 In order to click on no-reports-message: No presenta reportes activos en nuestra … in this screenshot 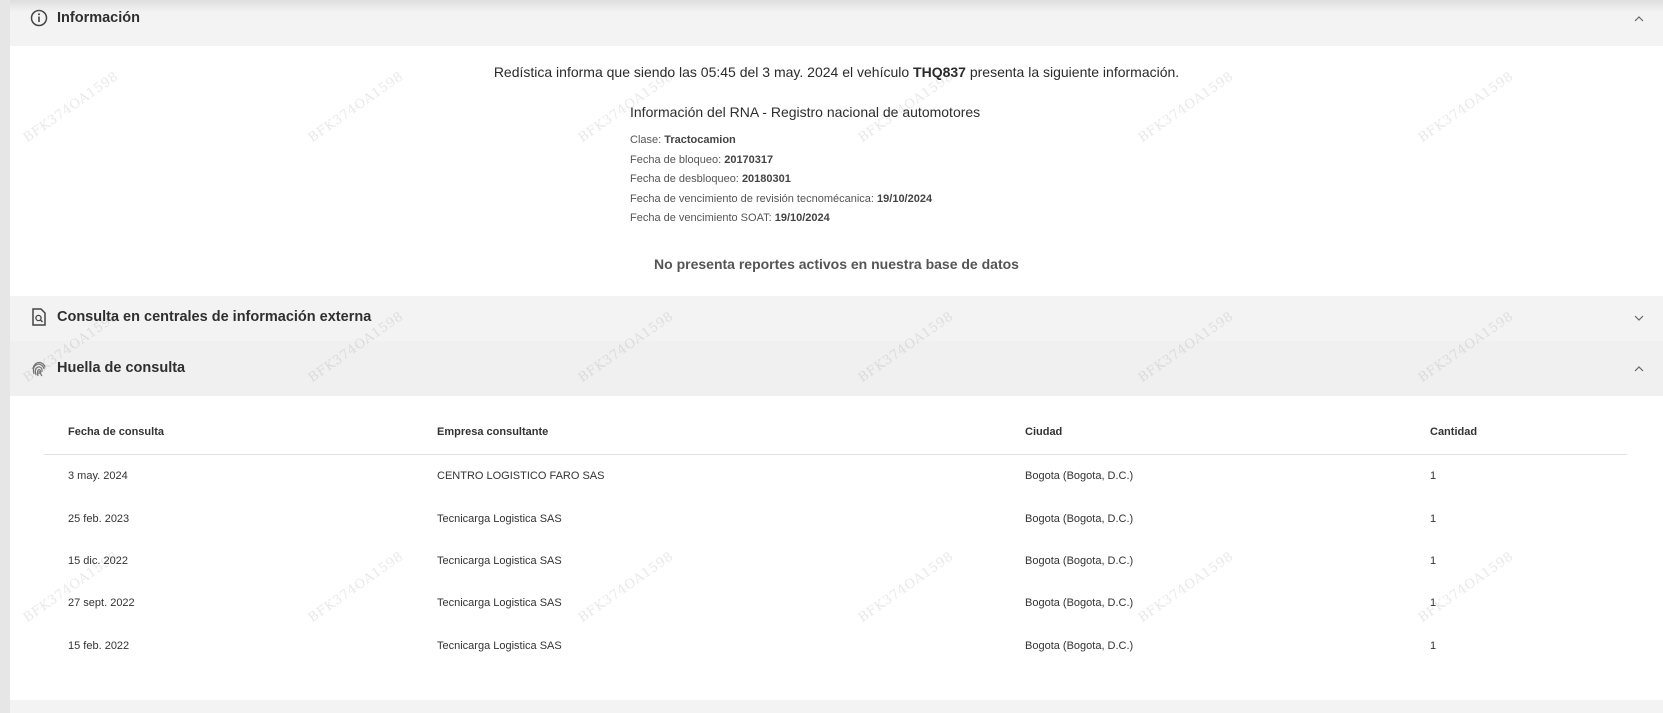, I will do `click(836, 264)`.